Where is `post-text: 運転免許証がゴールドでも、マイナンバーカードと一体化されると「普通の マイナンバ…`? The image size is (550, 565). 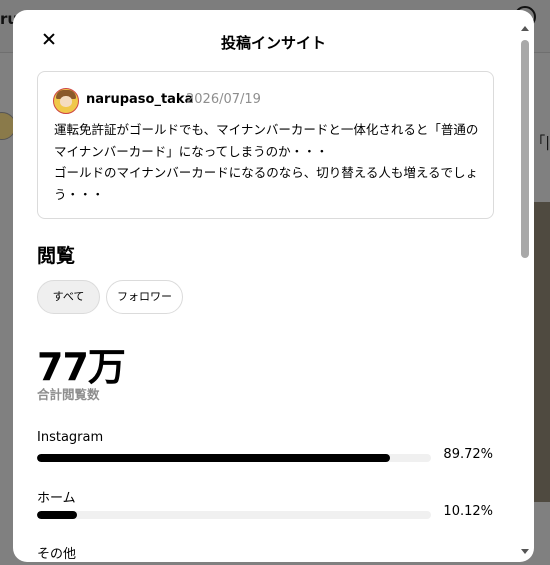
post-text: 運転免許証がゴールドでも、マイナンバーカードと一体化されると「普通の マイナンバ… is located at coordinates (266, 162).